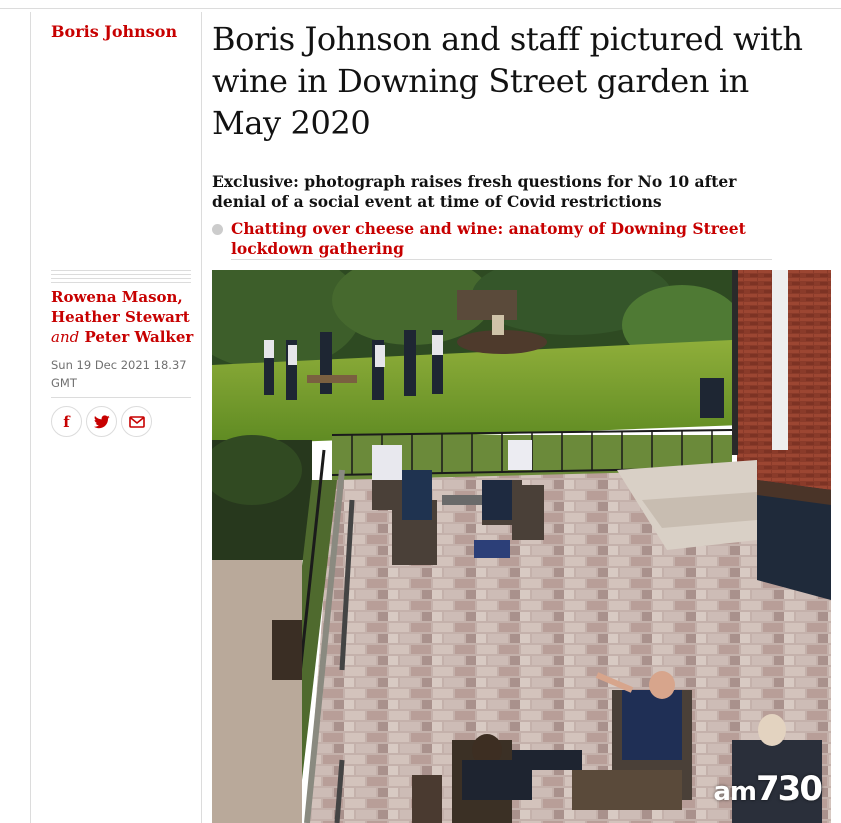 This screenshot has width=841, height=823. I want to click on byline-rules, so click(121, 278).